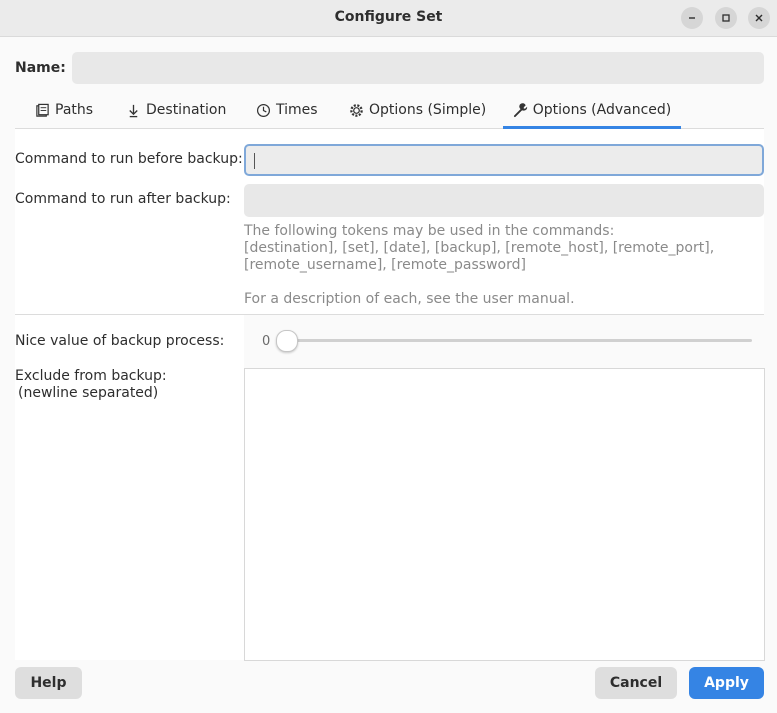  I want to click on close-icon, so click(759, 18).